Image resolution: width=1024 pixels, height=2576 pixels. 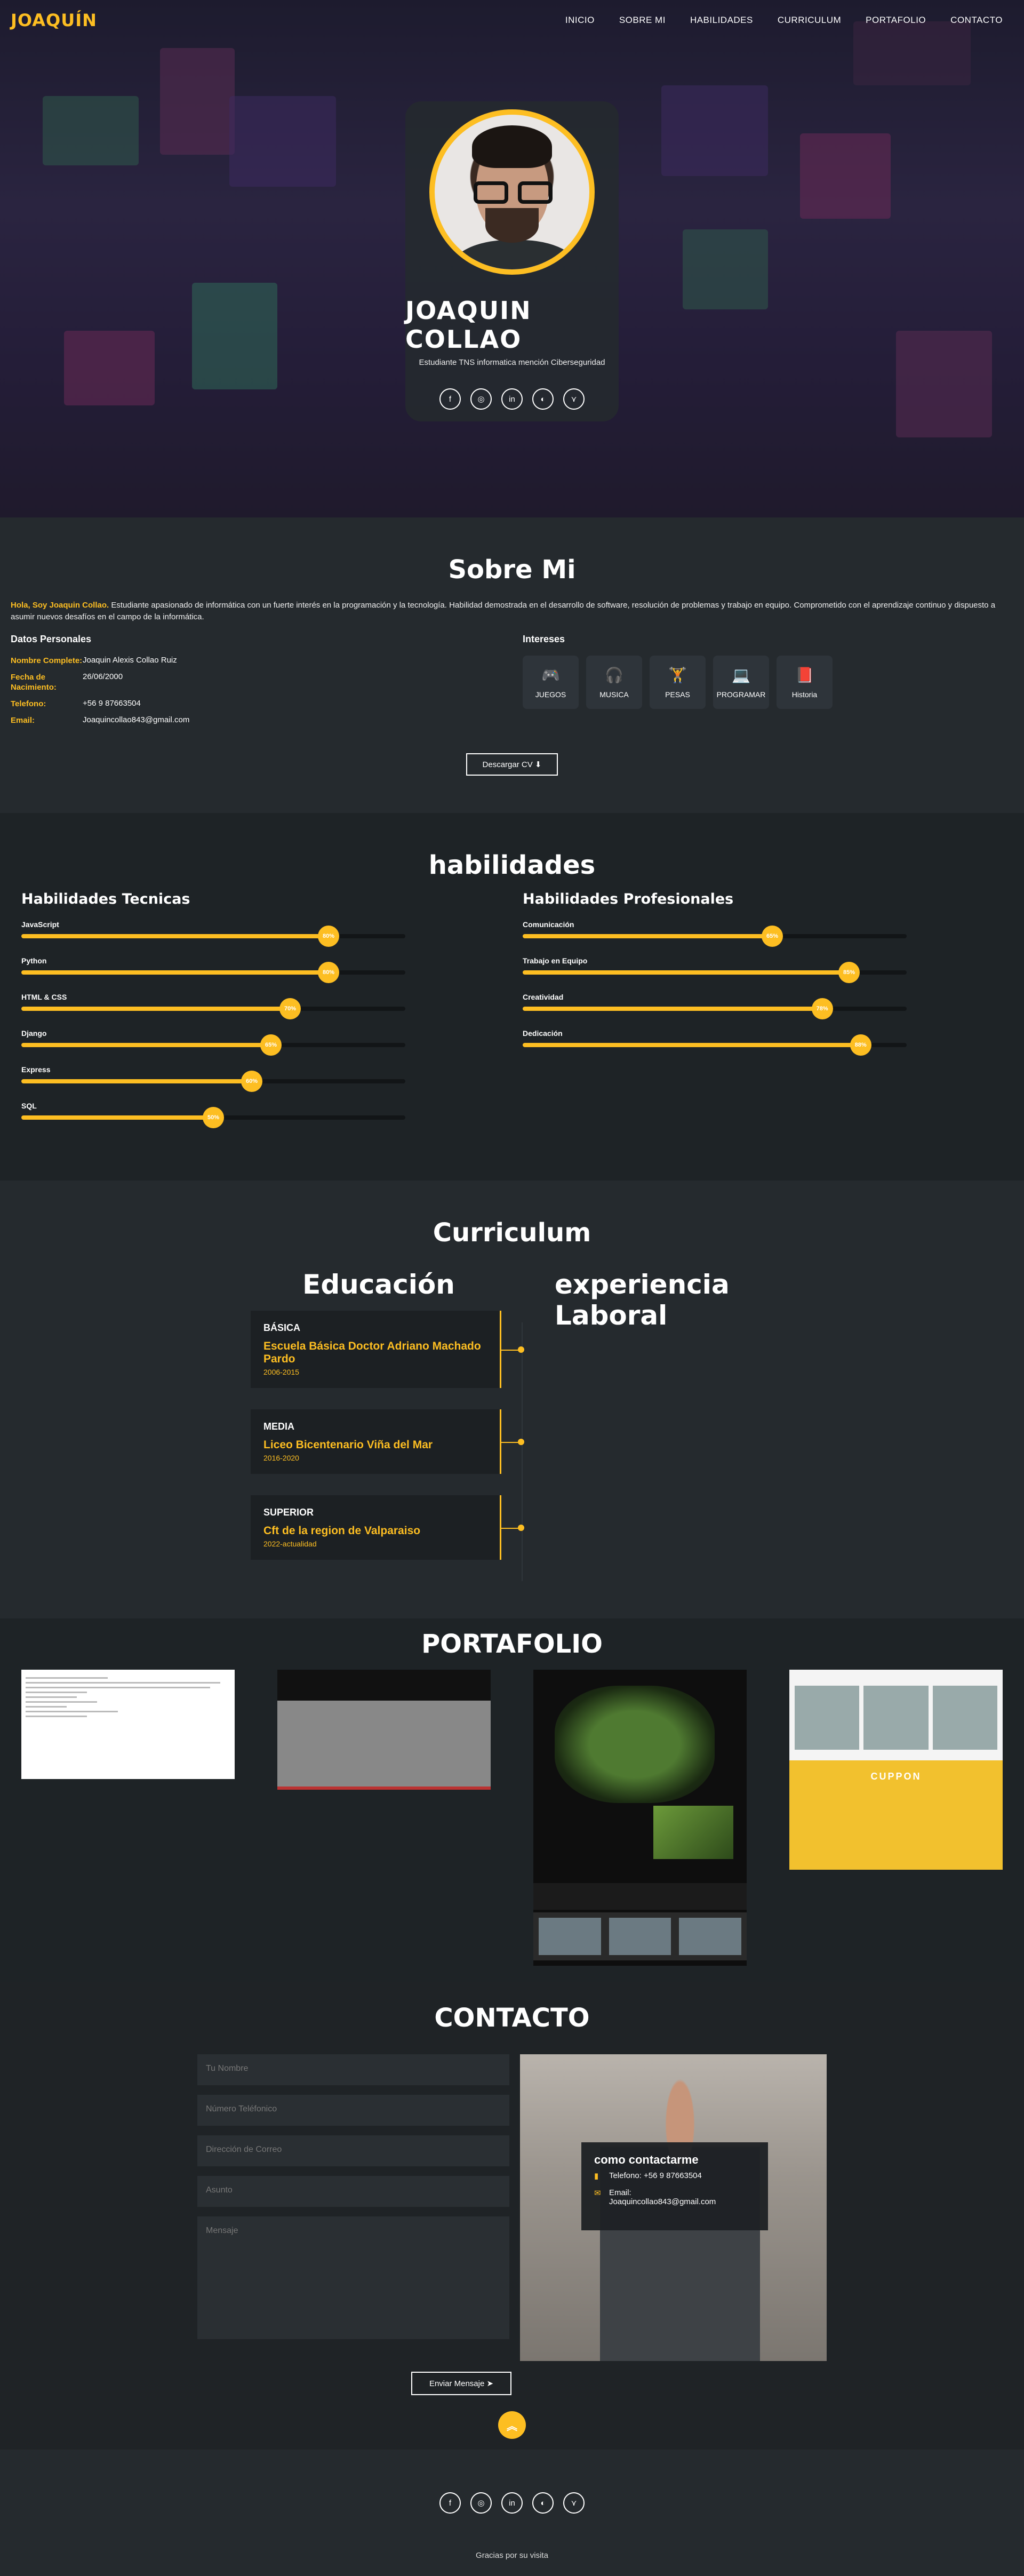 I want to click on nav-link-portafolio: PORTAFOLIO, so click(x=896, y=20).